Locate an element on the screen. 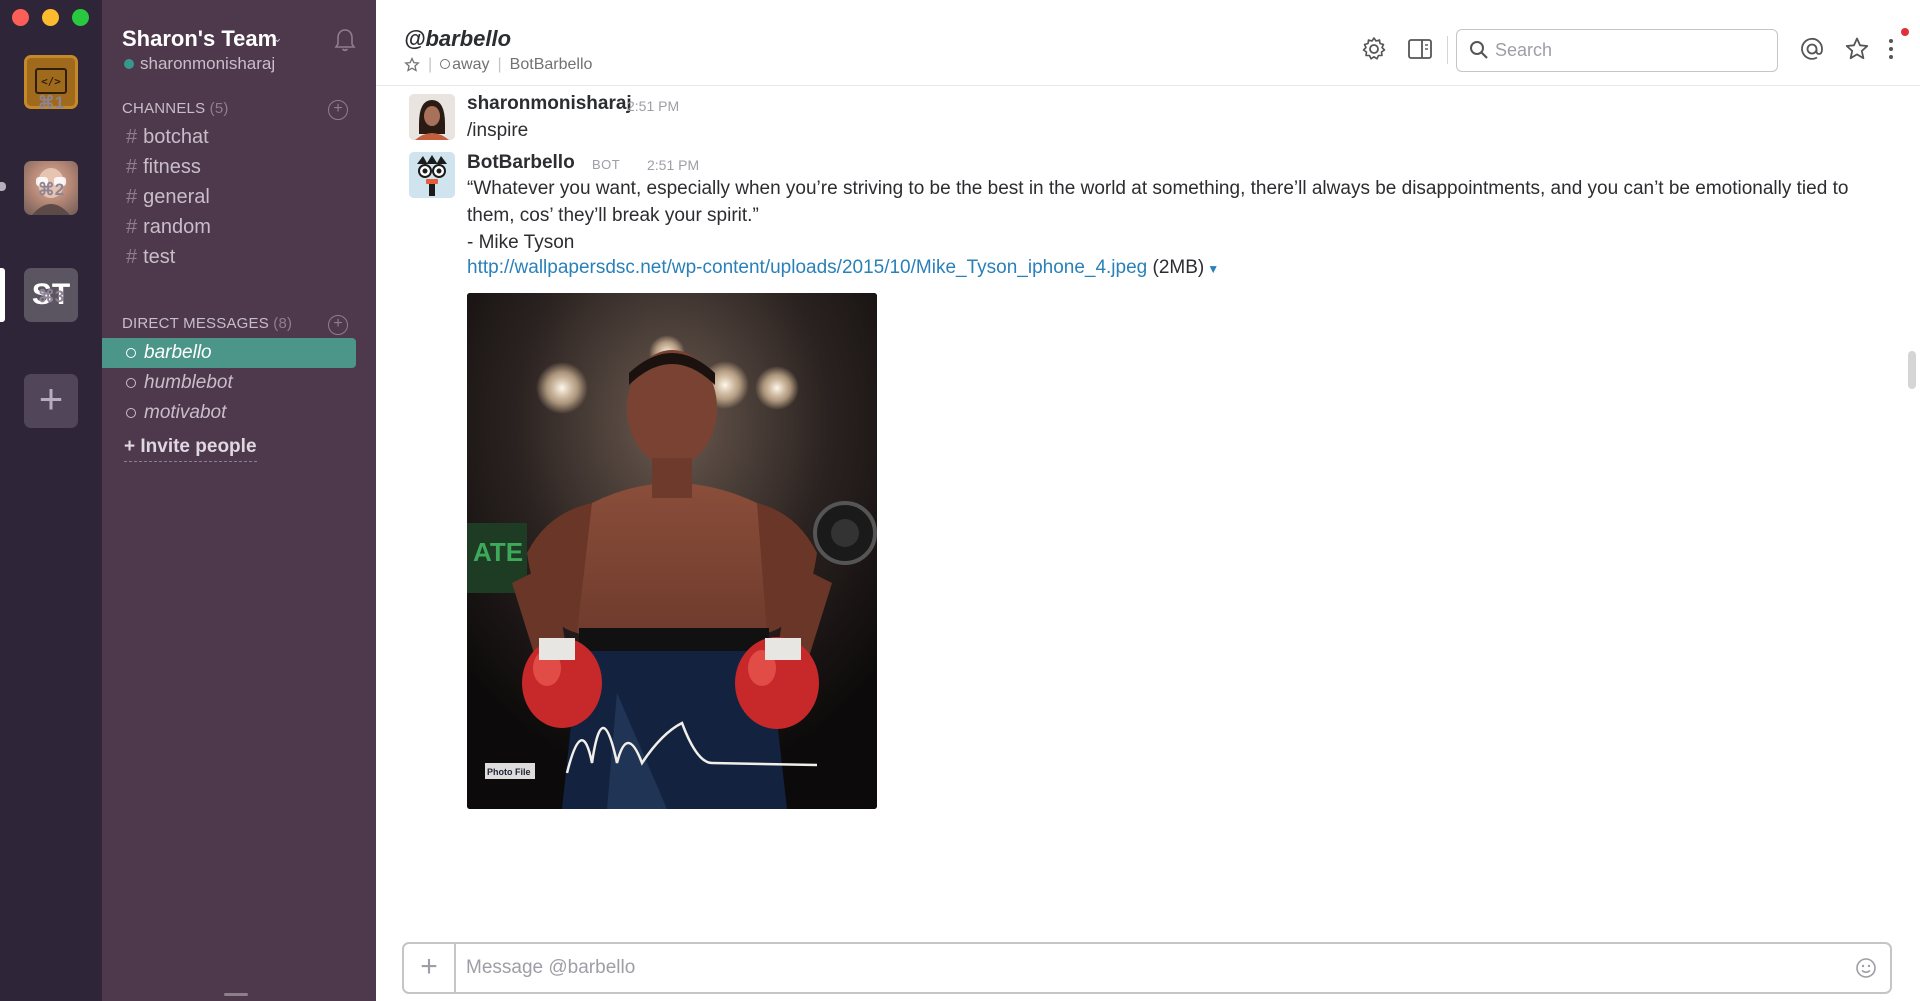 This screenshot has height=1001, width=1920. display-name: BotBarbello is located at coordinates (551, 64).